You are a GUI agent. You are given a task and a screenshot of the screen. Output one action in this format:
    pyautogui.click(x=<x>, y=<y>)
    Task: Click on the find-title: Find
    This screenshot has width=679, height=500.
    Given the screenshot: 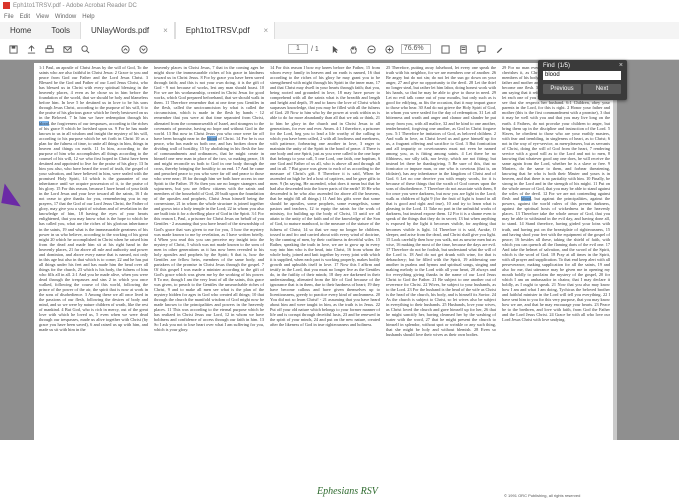 What is the action you would take?
    pyautogui.click(x=549, y=66)
    